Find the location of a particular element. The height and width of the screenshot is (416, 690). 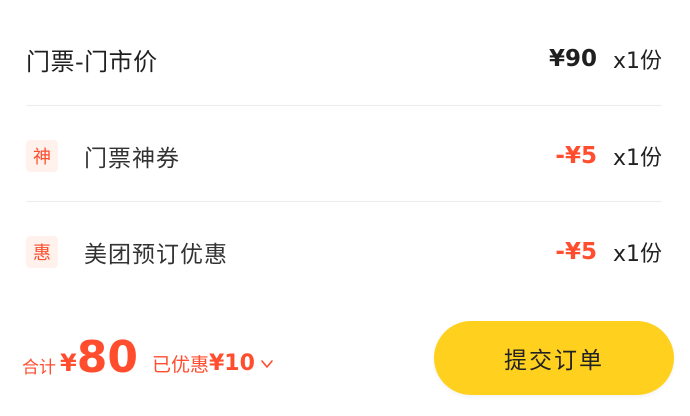

booking-discount-label: 美团预订优惠 is located at coordinates (156, 255).